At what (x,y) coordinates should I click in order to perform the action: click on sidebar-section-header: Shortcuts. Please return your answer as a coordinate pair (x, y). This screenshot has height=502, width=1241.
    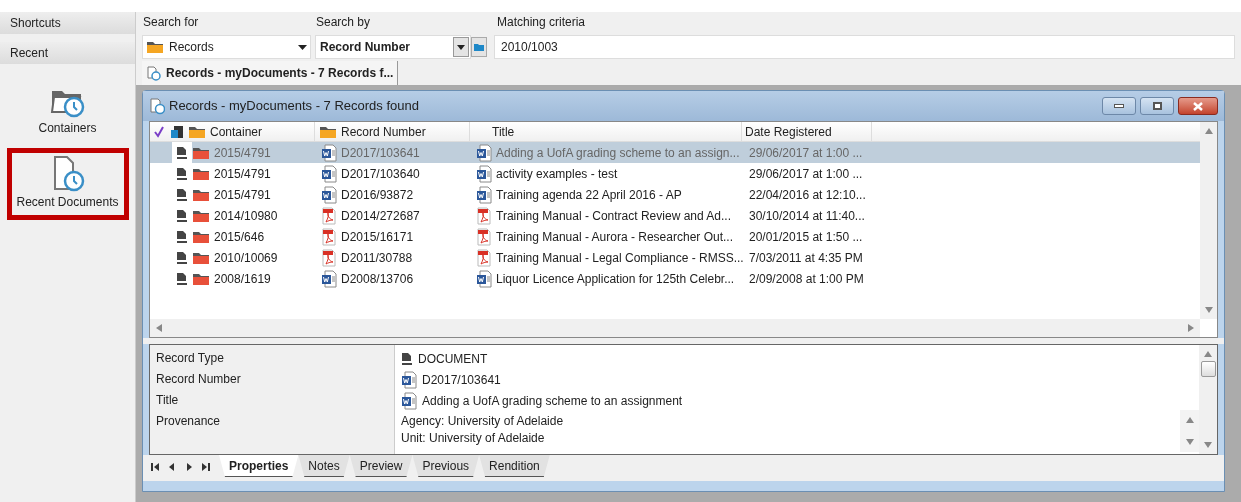
    Looking at the image, I should click on (67, 23).